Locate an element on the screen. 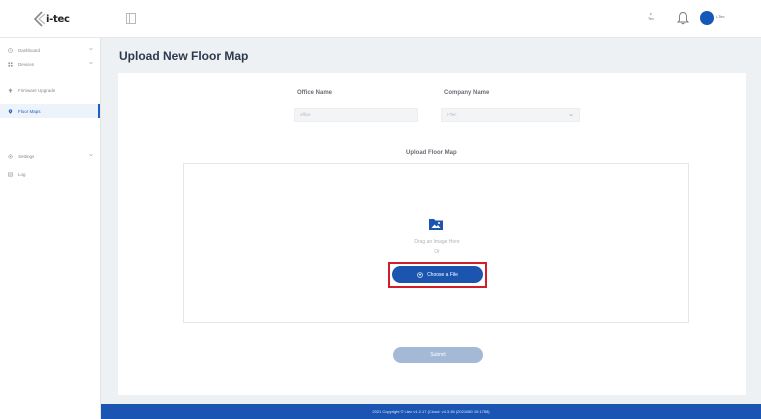 The width and height of the screenshot is (761, 419). drag-image-text: Drag an Image Here is located at coordinates (437, 242).